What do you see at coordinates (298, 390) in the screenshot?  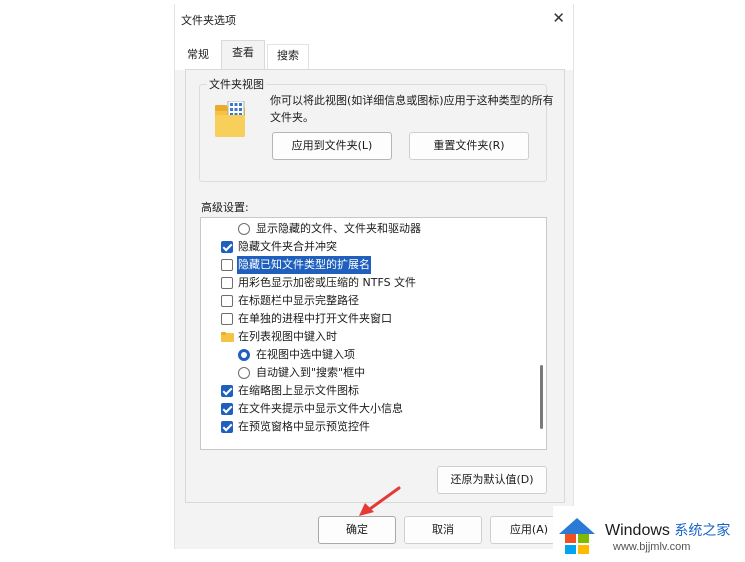 I see `list-item-label: 在缩略图上显示文件图标` at bounding box center [298, 390].